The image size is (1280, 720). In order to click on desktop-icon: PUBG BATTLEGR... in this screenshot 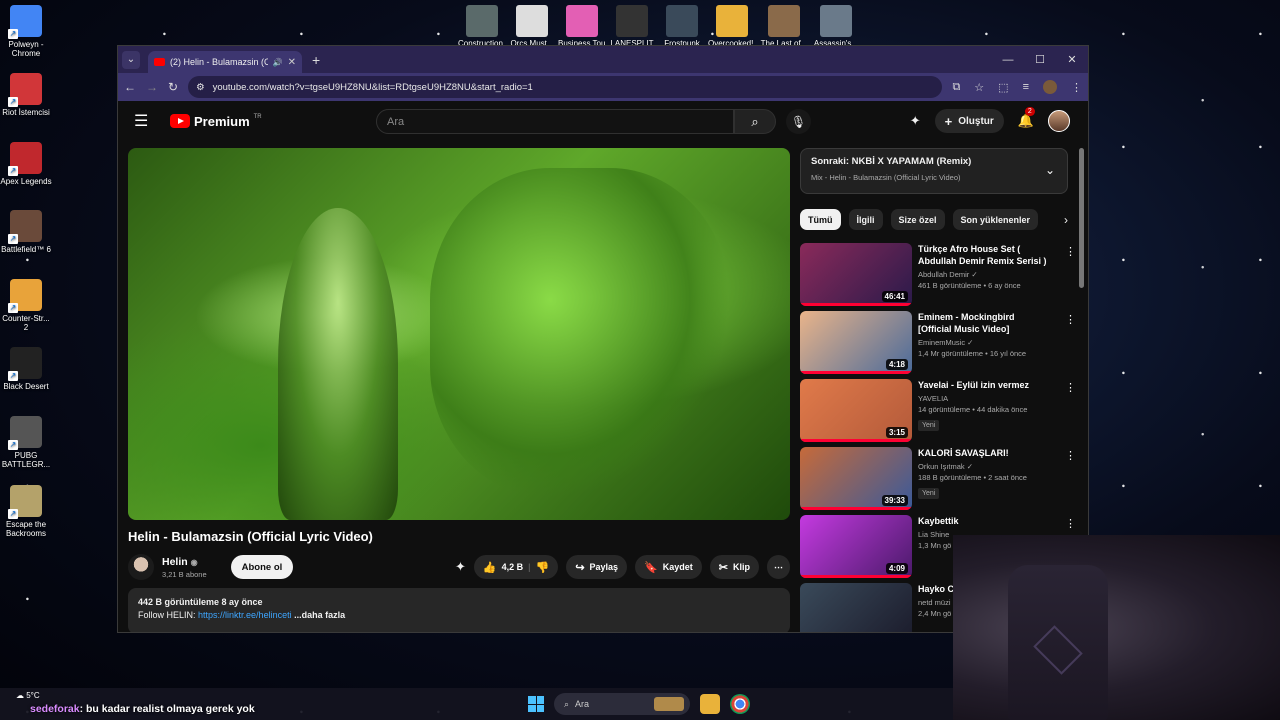, I will do `click(26, 442)`.